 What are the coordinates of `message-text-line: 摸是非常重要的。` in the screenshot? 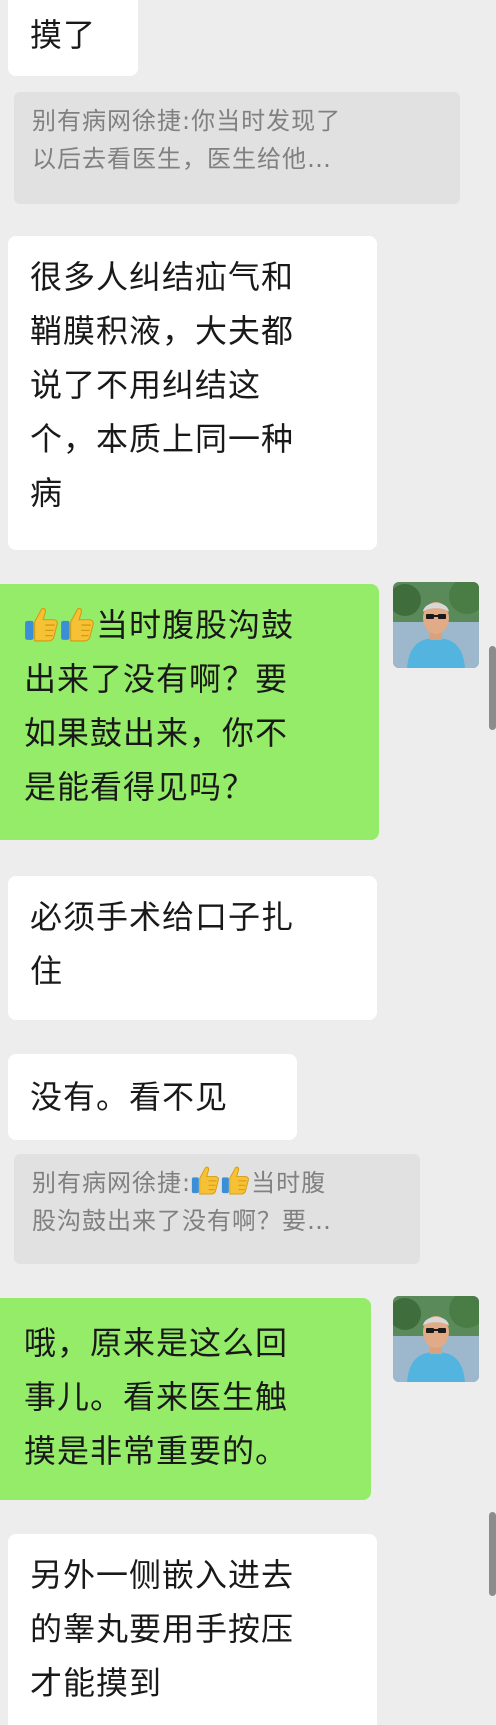 It's located at (156, 1451).